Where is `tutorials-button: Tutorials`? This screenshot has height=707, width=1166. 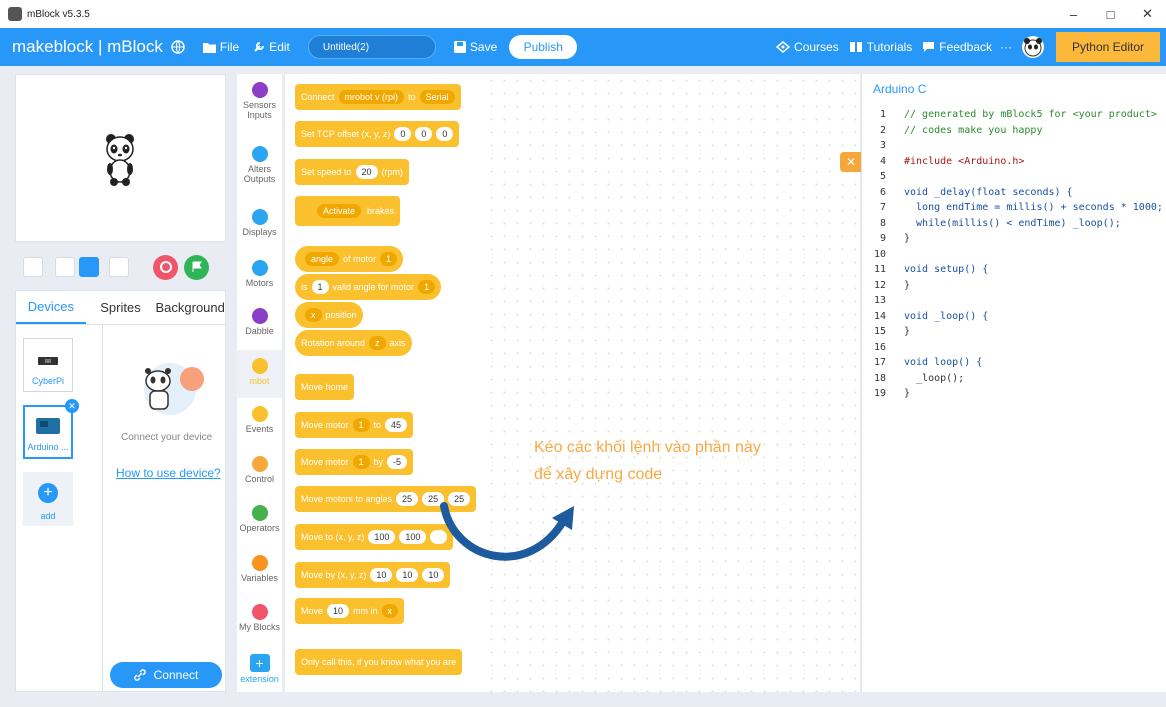 tutorials-button: Tutorials is located at coordinates (881, 47).